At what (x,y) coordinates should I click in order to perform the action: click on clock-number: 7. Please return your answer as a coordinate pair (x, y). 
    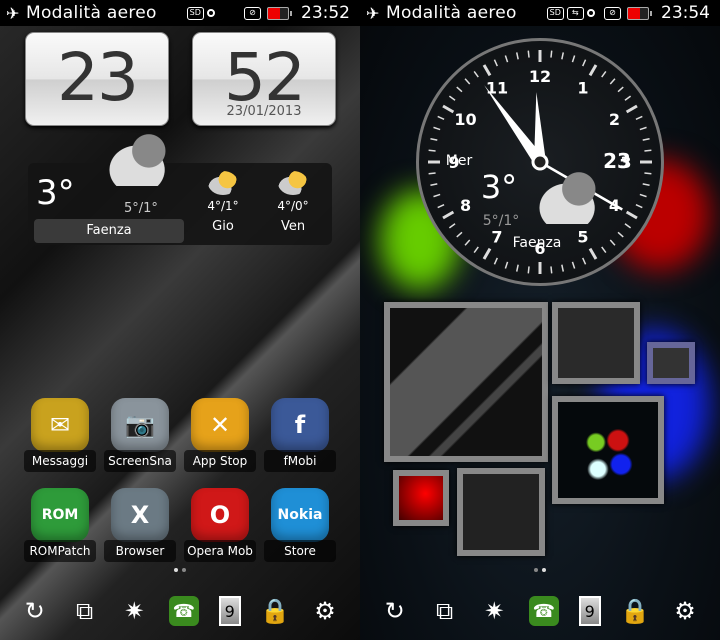
    Looking at the image, I should click on (496, 236).